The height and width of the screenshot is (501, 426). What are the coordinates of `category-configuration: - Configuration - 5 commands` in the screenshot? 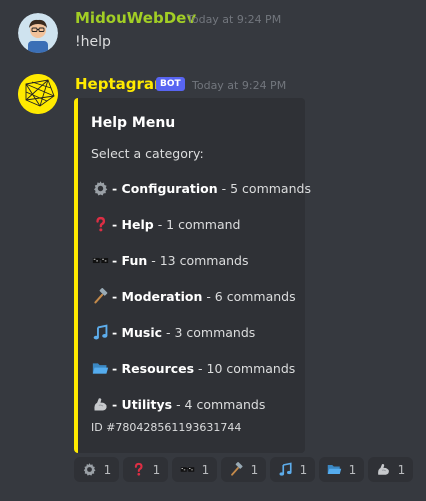 It's located at (201, 188).